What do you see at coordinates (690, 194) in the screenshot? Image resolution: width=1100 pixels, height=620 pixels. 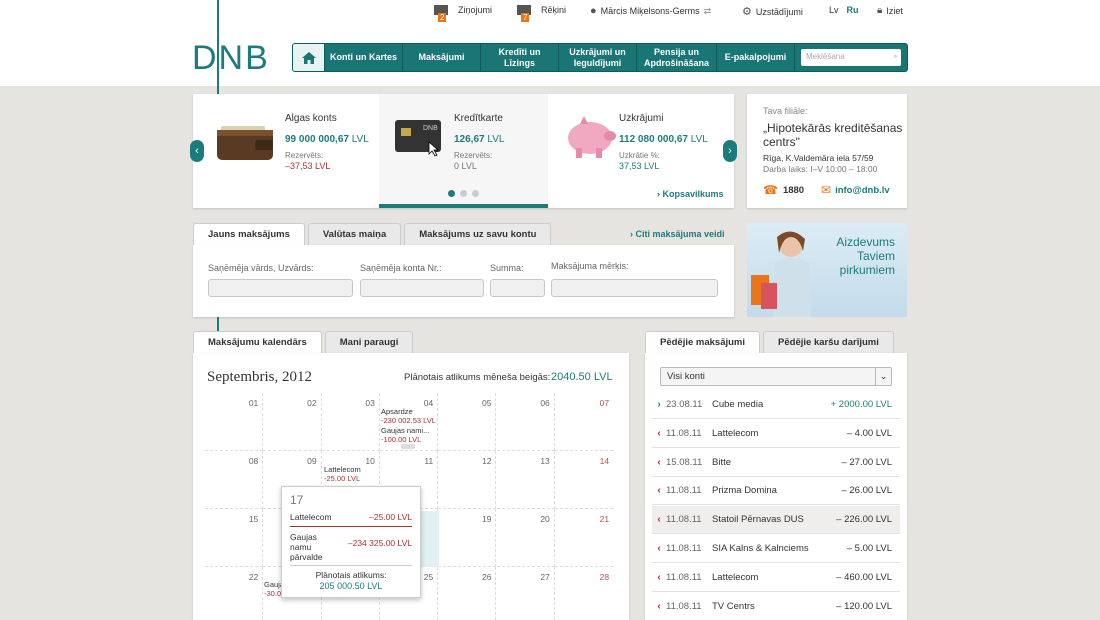 I see `summary-link: › Kopsavilkums` at bounding box center [690, 194].